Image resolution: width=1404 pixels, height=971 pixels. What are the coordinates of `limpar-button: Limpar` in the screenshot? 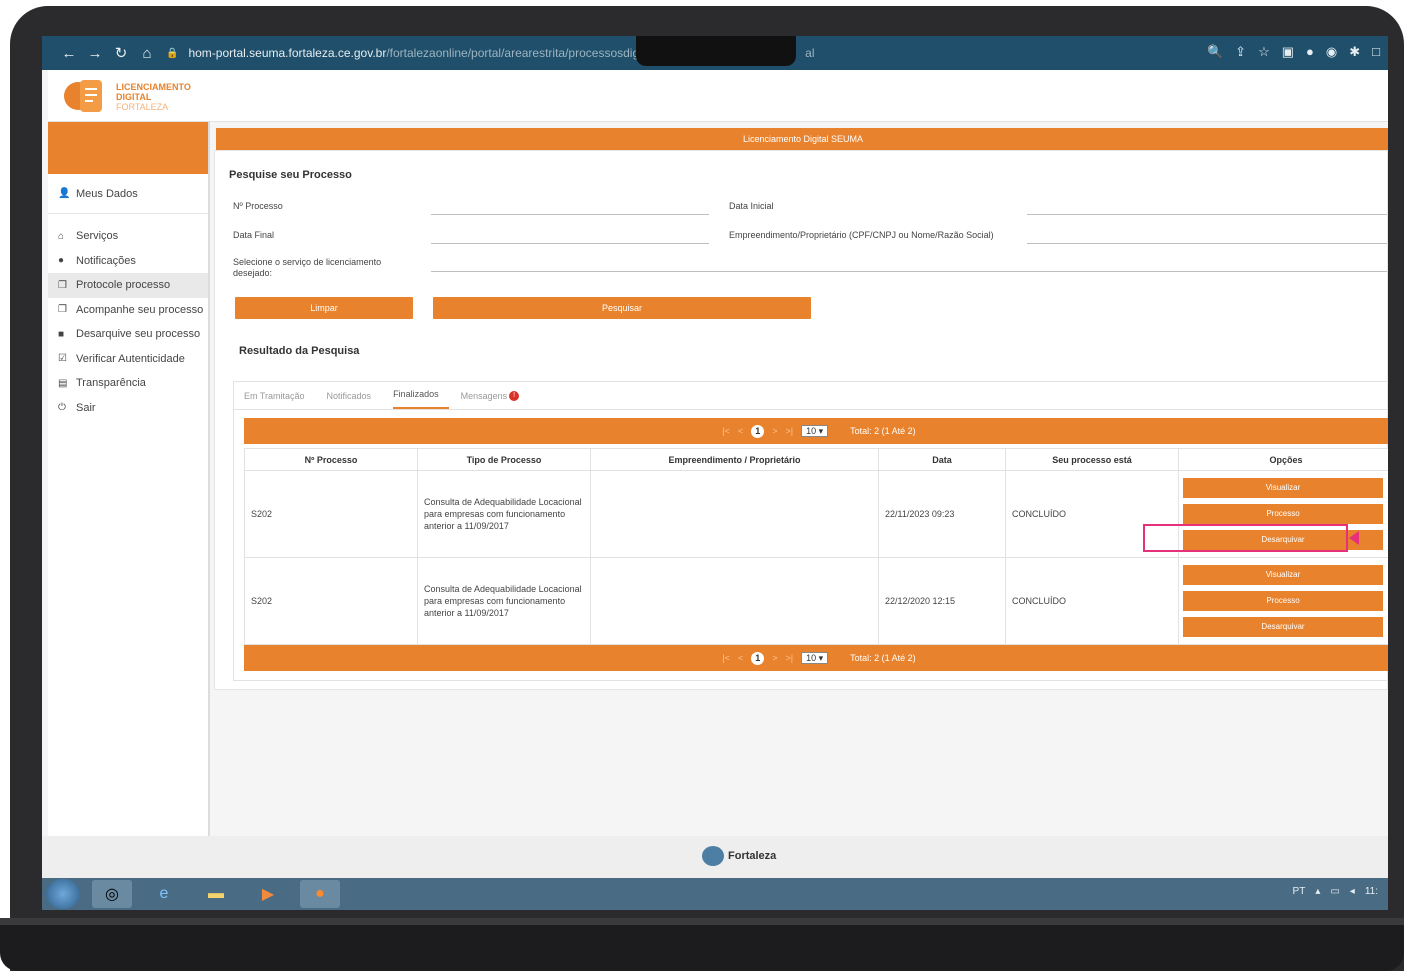 It's located at (324, 308).